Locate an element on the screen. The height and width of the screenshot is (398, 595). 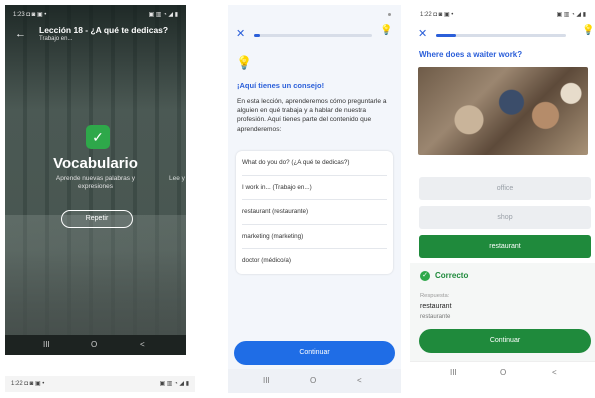
option-button-office: office is located at coordinates (505, 188).